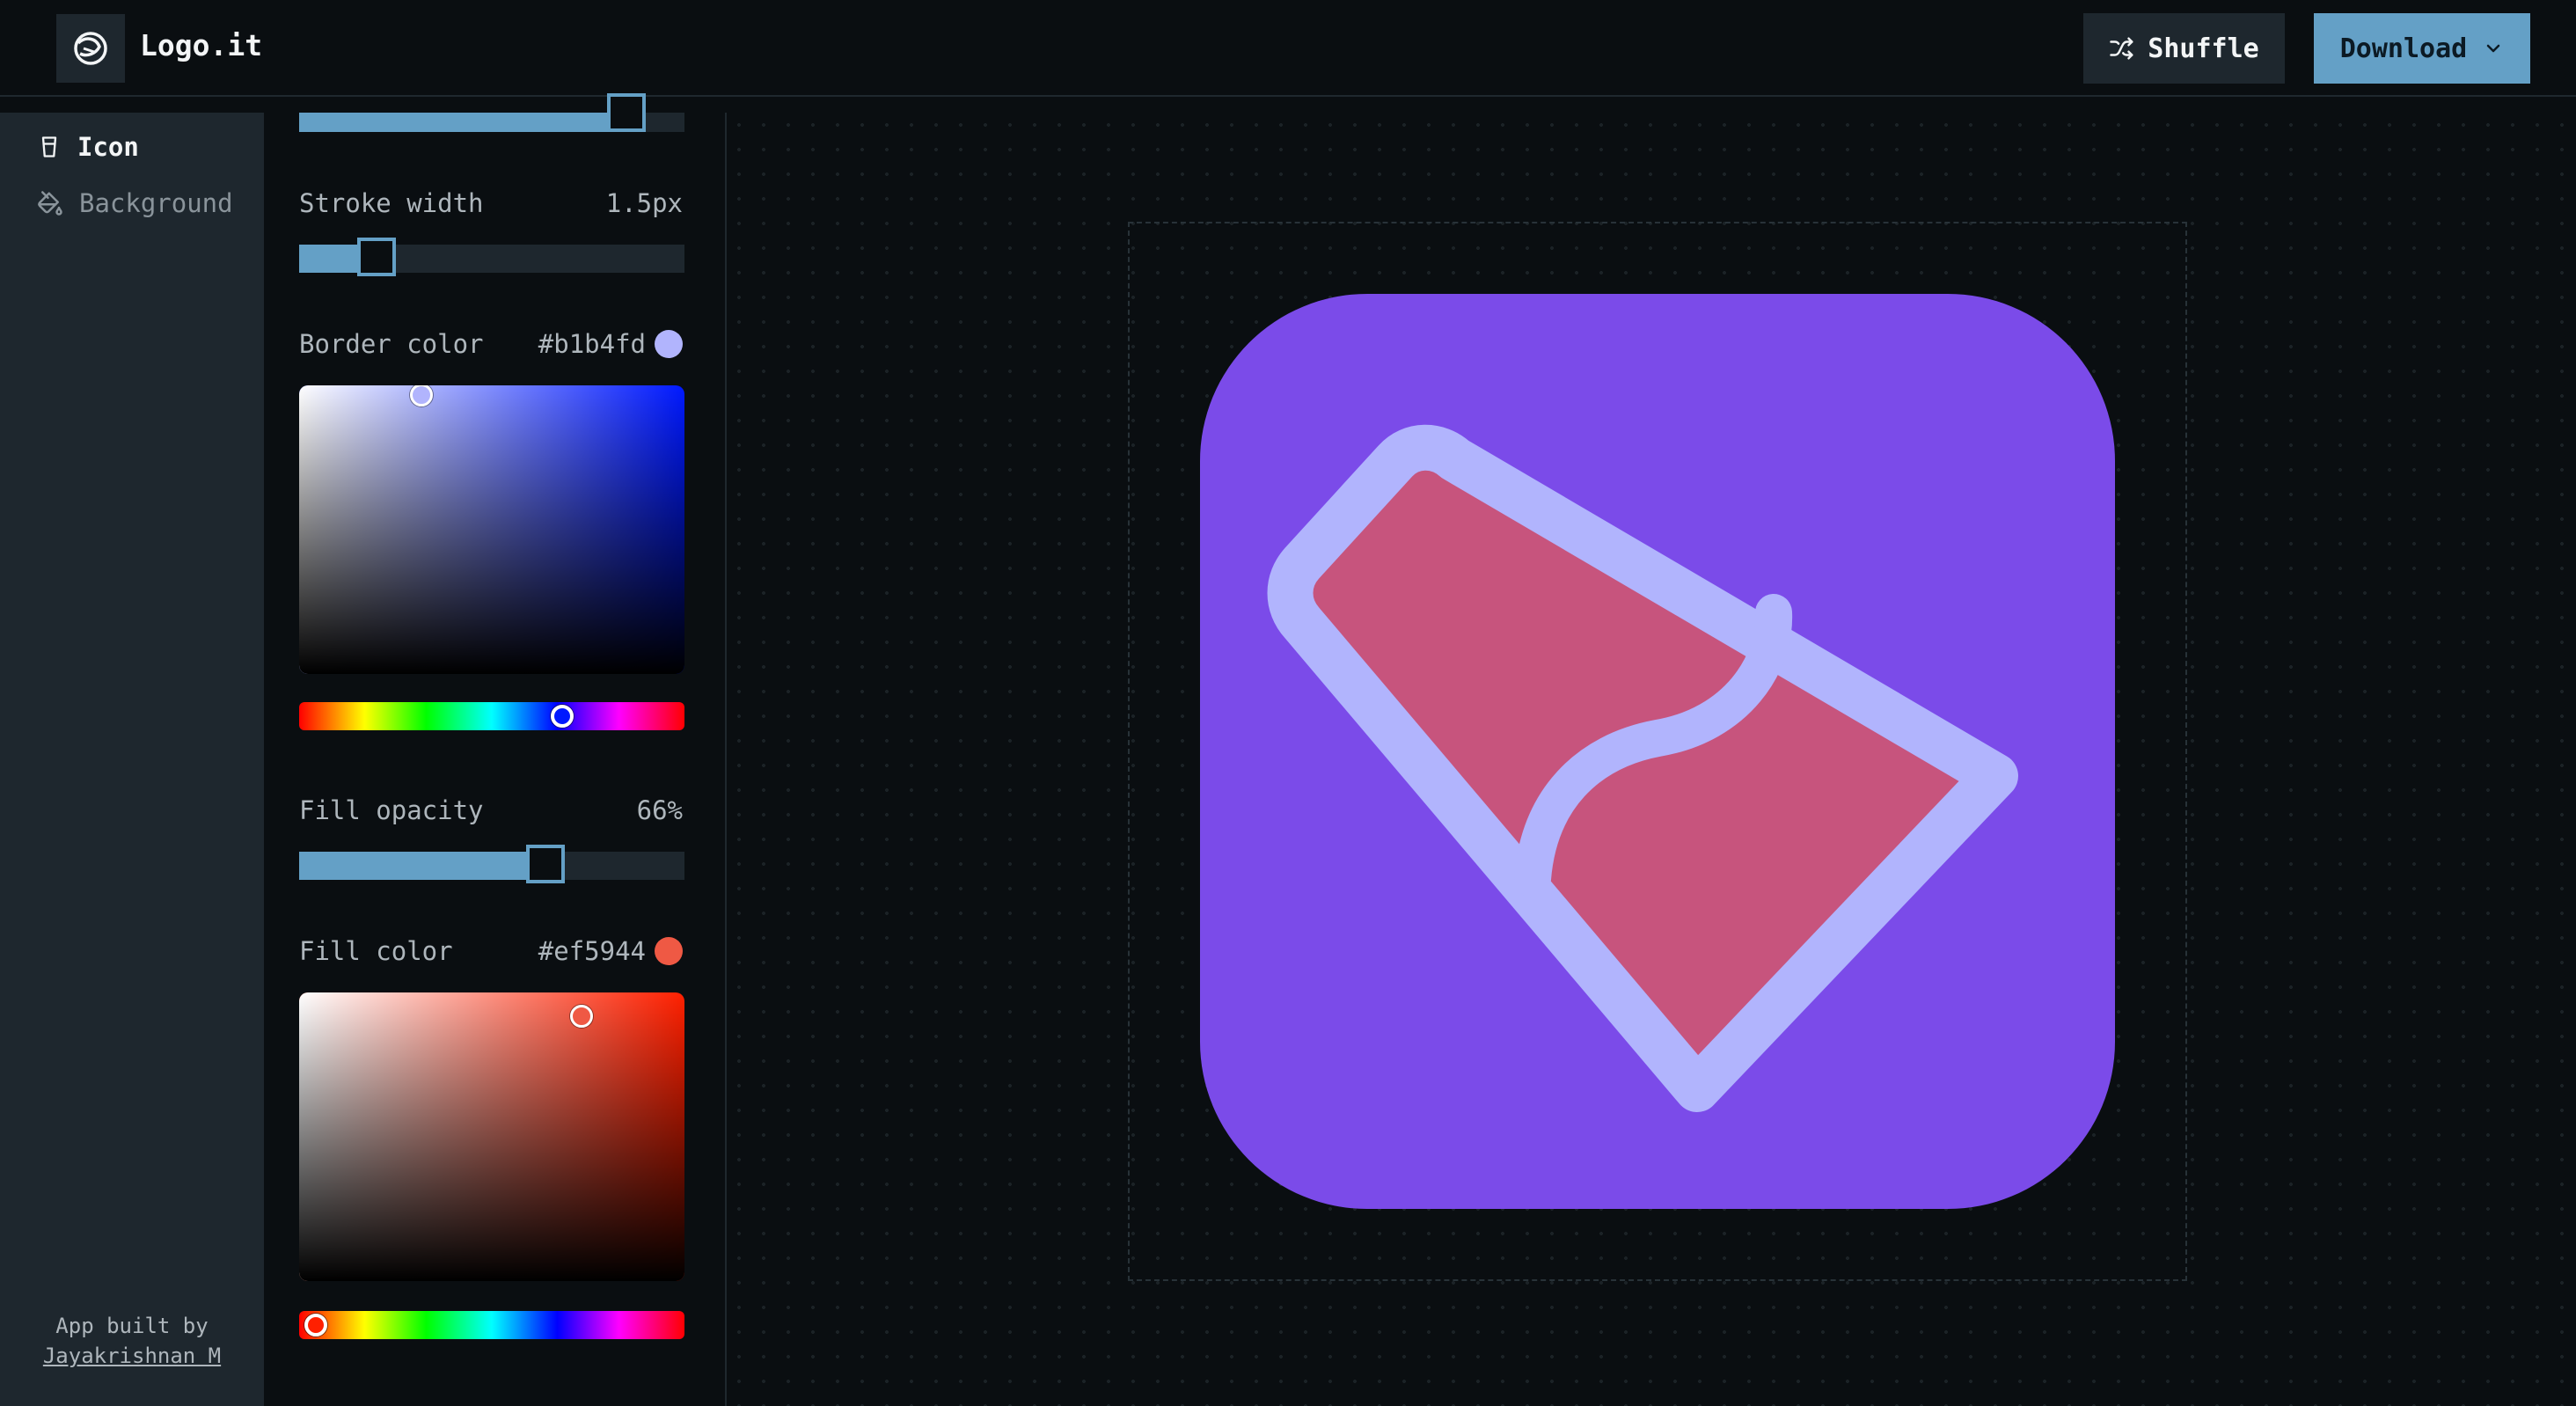  What do you see at coordinates (201, 45) in the screenshot?
I see `app-name: Logo.it` at bounding box center [201, 45].